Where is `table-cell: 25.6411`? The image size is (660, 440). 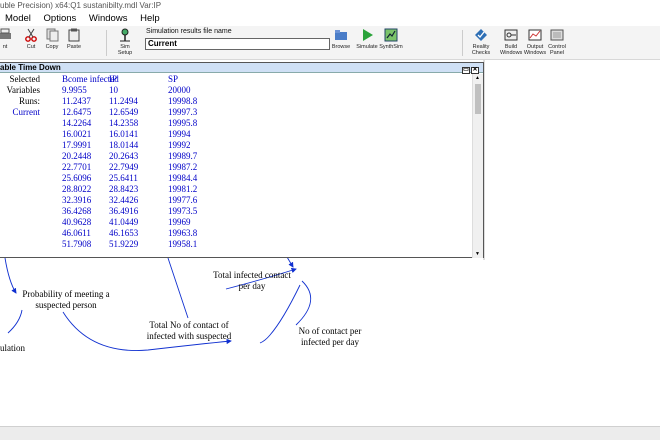 table-cell: 25.6411 is located at coordinates (123, 178).